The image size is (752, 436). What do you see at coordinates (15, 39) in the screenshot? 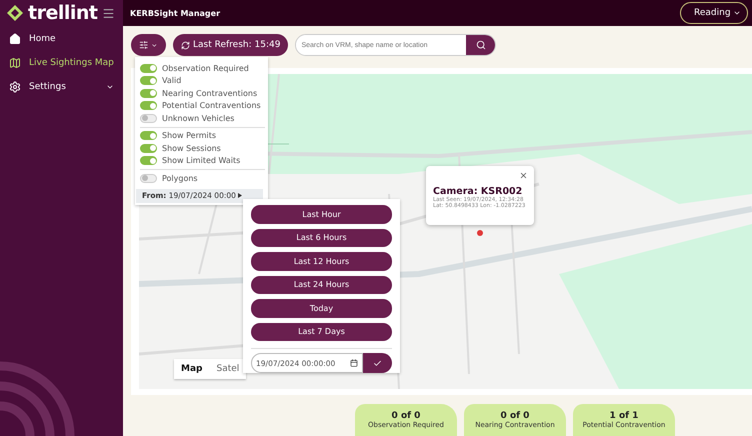
I see `home-icon` at bounding box center [15, 39].